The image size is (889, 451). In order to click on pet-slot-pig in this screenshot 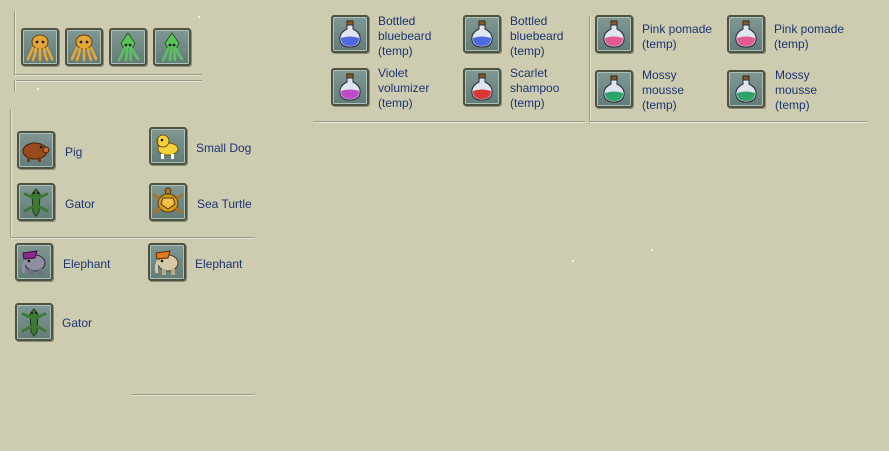, I will do `click(36, 150)`.